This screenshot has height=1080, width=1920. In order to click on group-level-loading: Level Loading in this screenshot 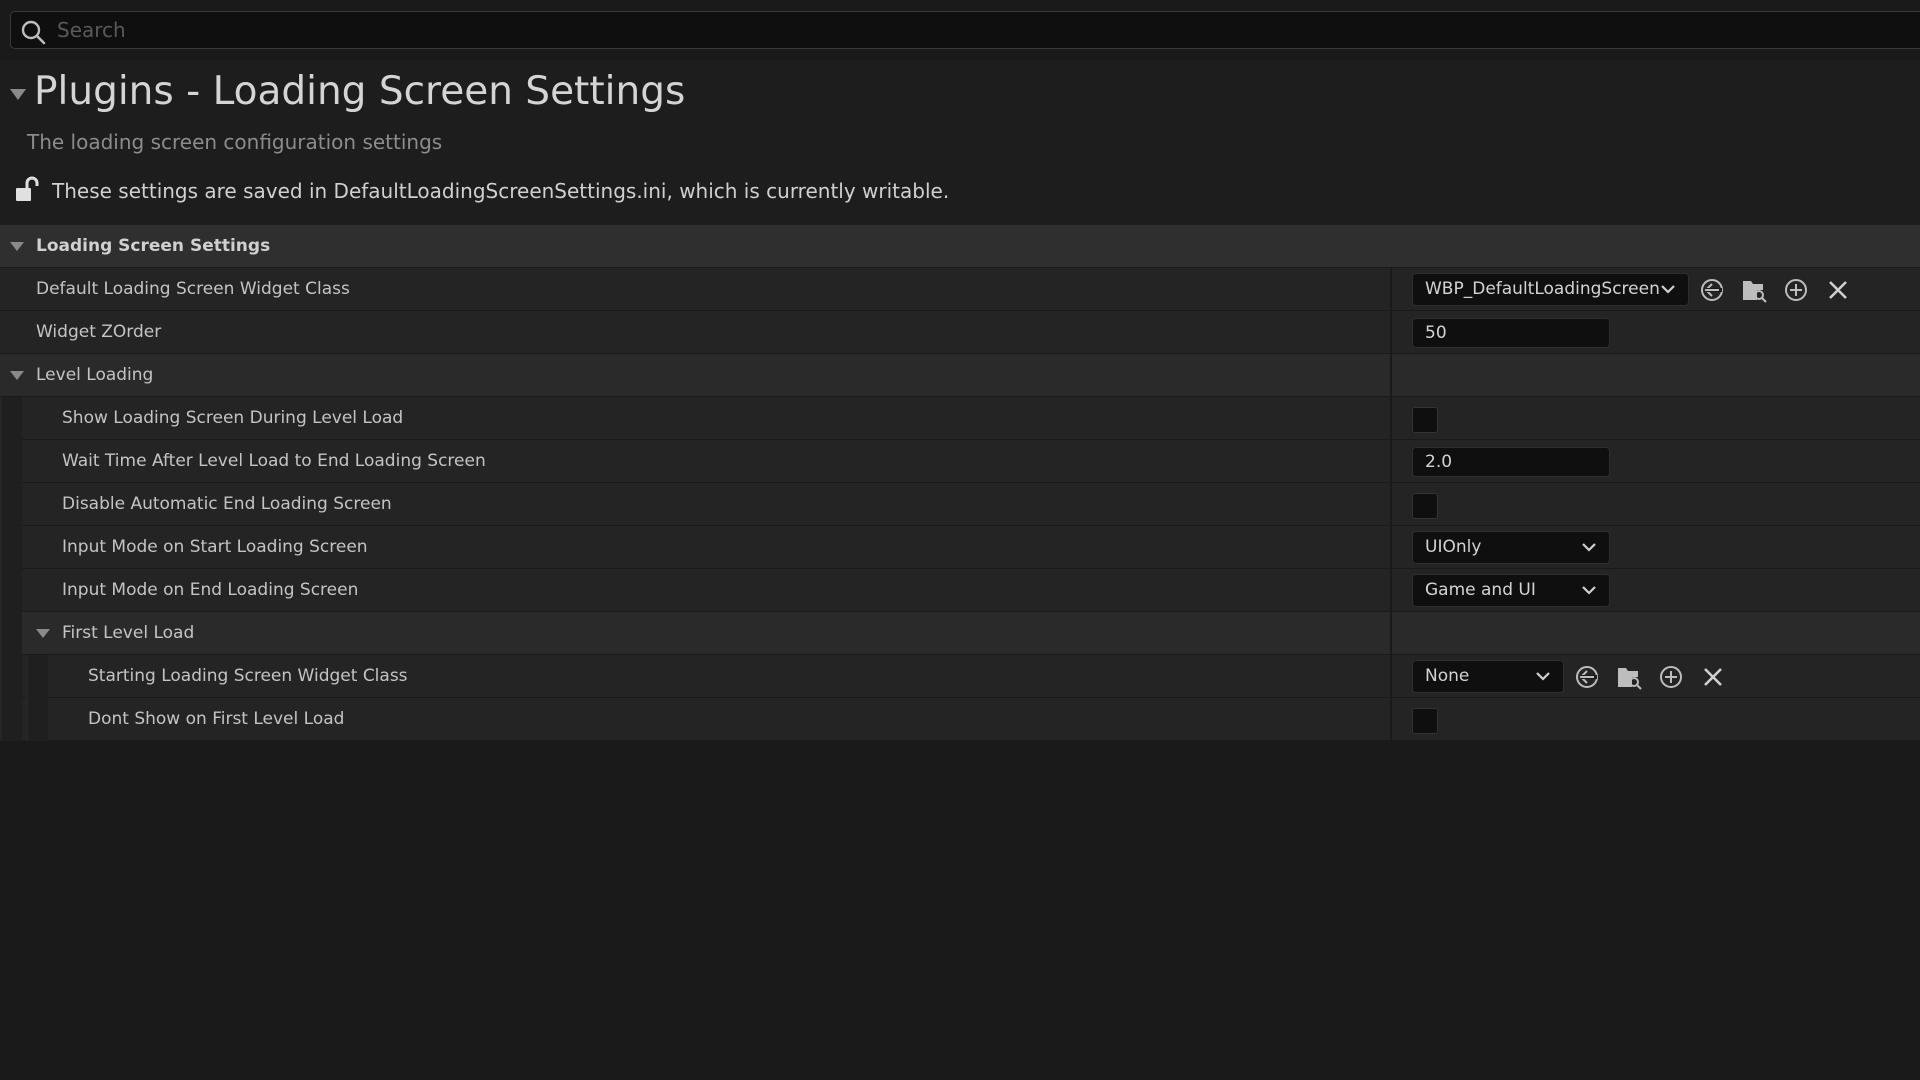, I will do `click(960, 375)`.